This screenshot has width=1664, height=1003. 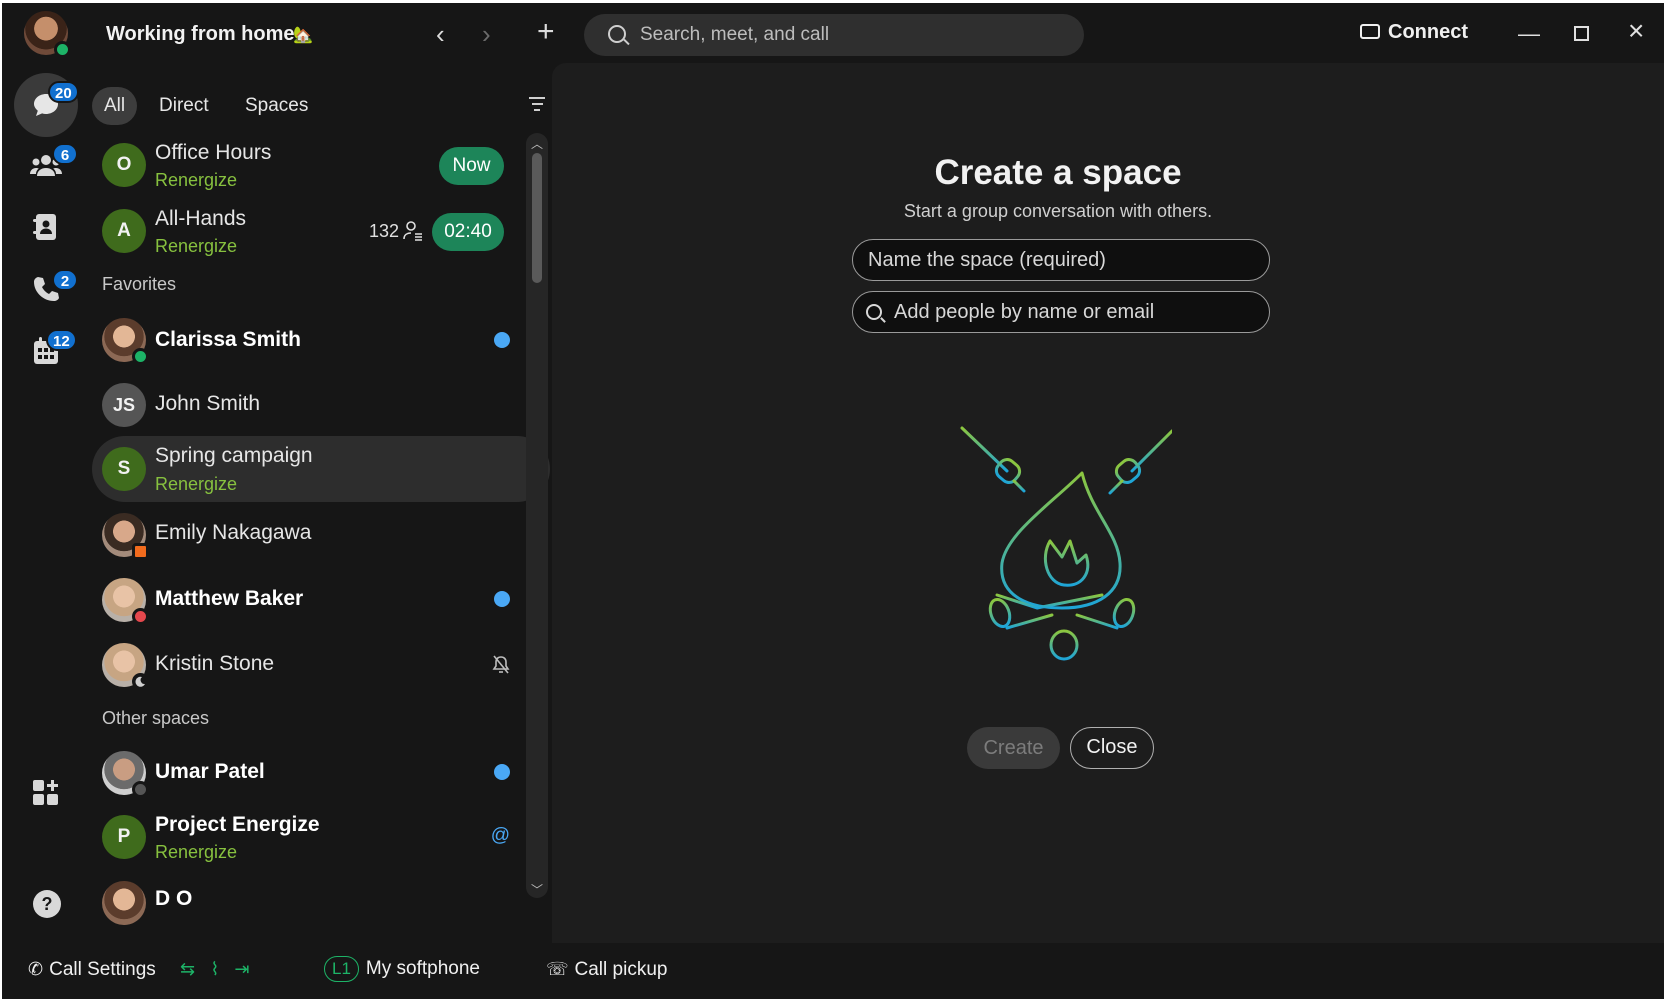 I want to click on new-plus-icon: +, so click(x=546, y=32).